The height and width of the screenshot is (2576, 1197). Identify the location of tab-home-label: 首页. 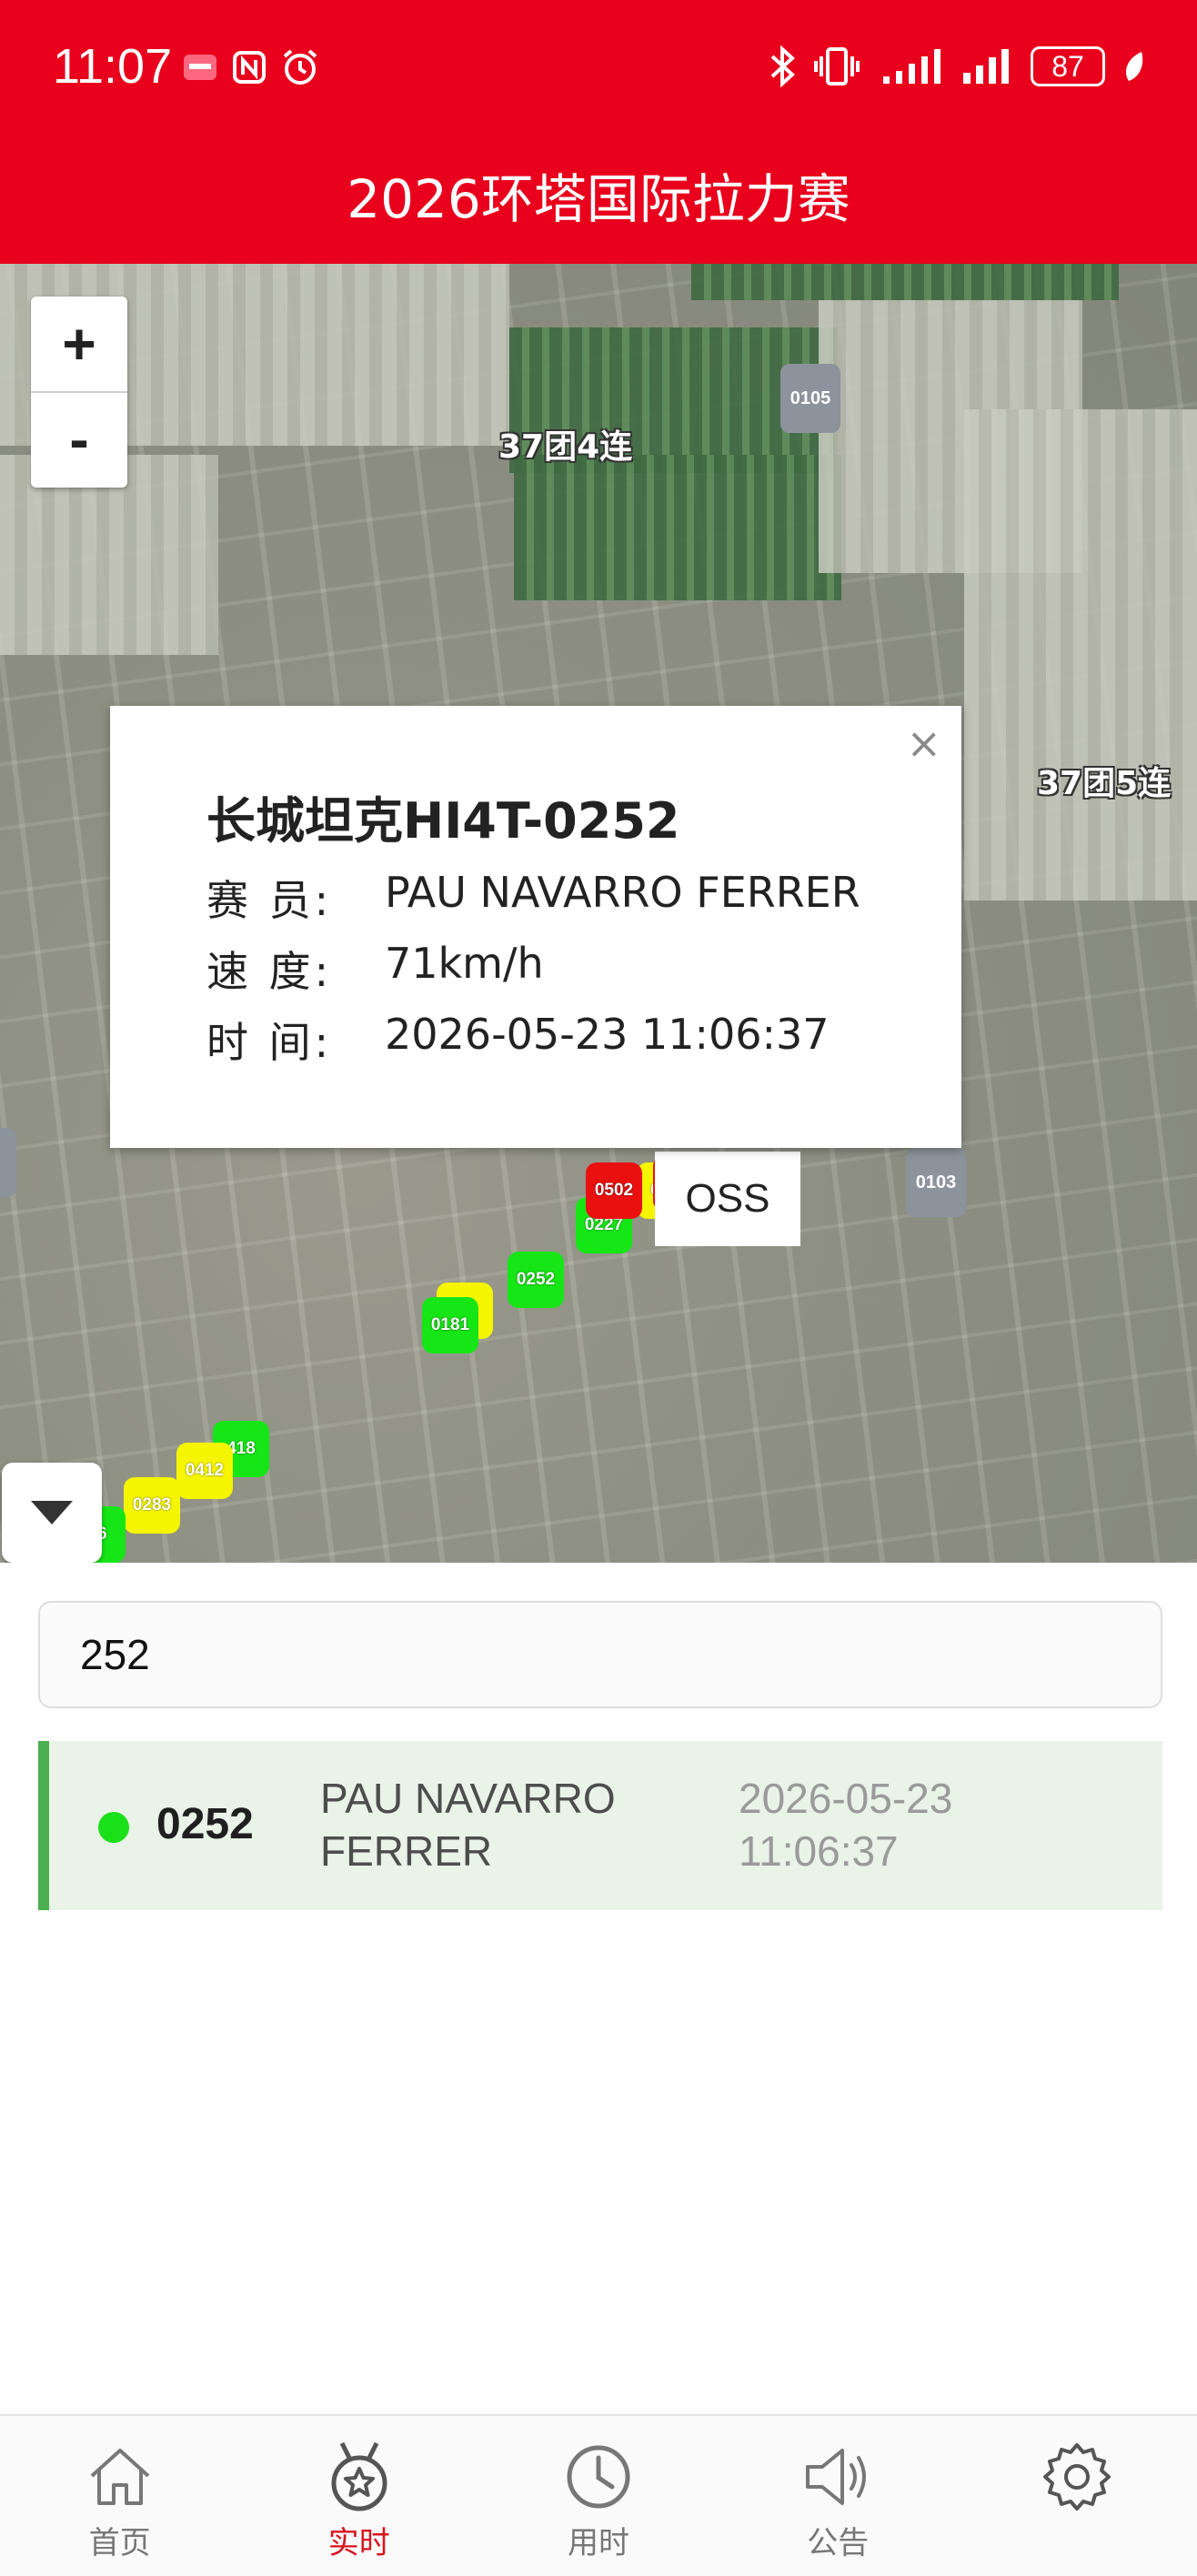
(119, 2543).